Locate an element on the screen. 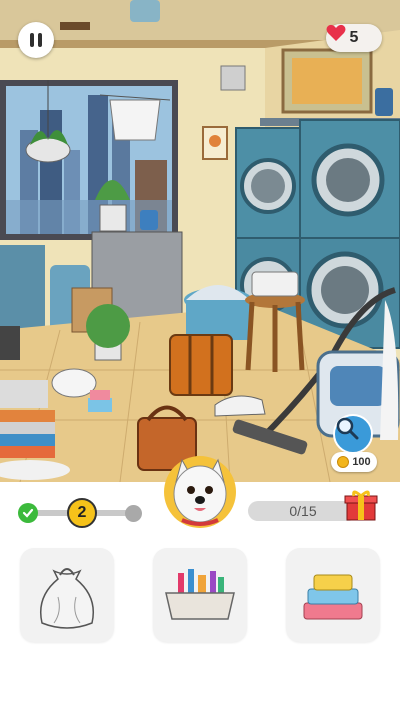 Image resolution: width=400 pixels, height=710 pixels. level-completed-check is located at coordinates (28, 513).